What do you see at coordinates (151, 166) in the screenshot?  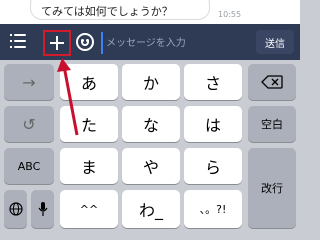 I see `key-ya: や` at bounding box center [151, 166].